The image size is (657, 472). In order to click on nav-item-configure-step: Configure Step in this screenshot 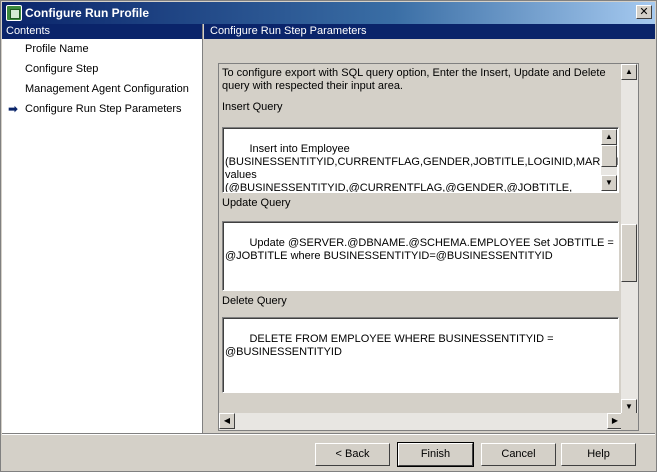, I will do `click(102, 69)`.